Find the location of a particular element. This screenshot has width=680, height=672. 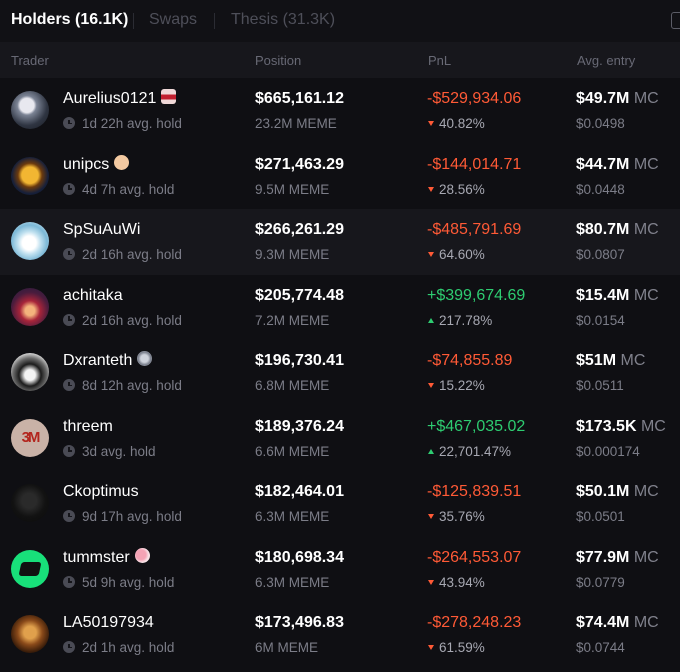

avg-hold: 5d 9h avg. hold is located at coordinates (118, 582).